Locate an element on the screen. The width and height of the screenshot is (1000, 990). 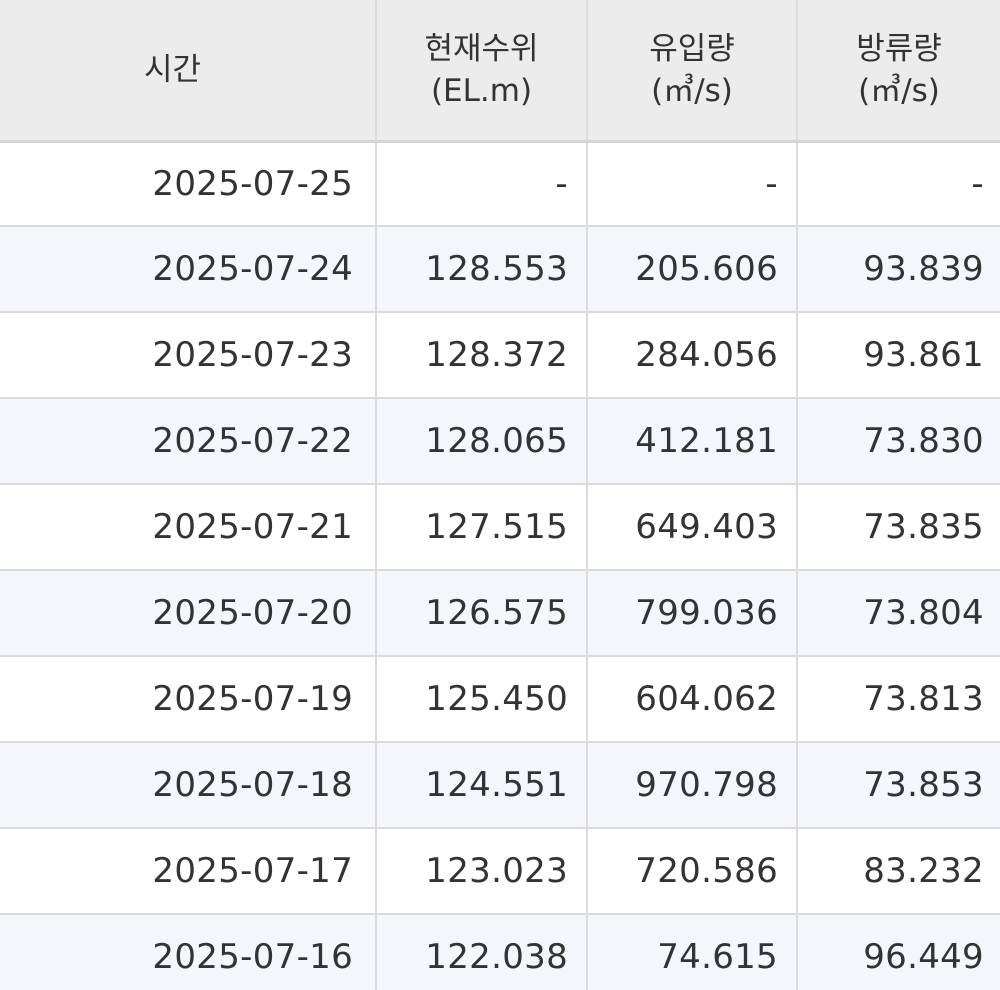
table-row: 2025-07-19 125.450 604.062 73.813 is located at coordinates (500, 699).